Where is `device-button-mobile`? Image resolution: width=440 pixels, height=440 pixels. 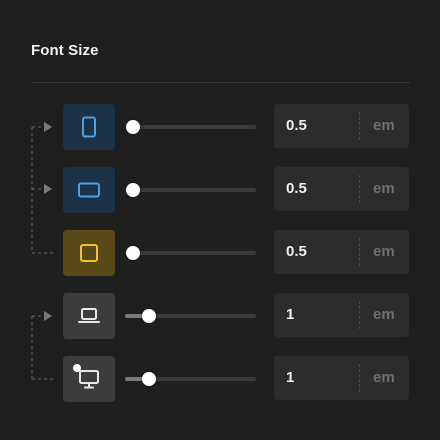
device-button-mobile is located at coordinates (89, 253).